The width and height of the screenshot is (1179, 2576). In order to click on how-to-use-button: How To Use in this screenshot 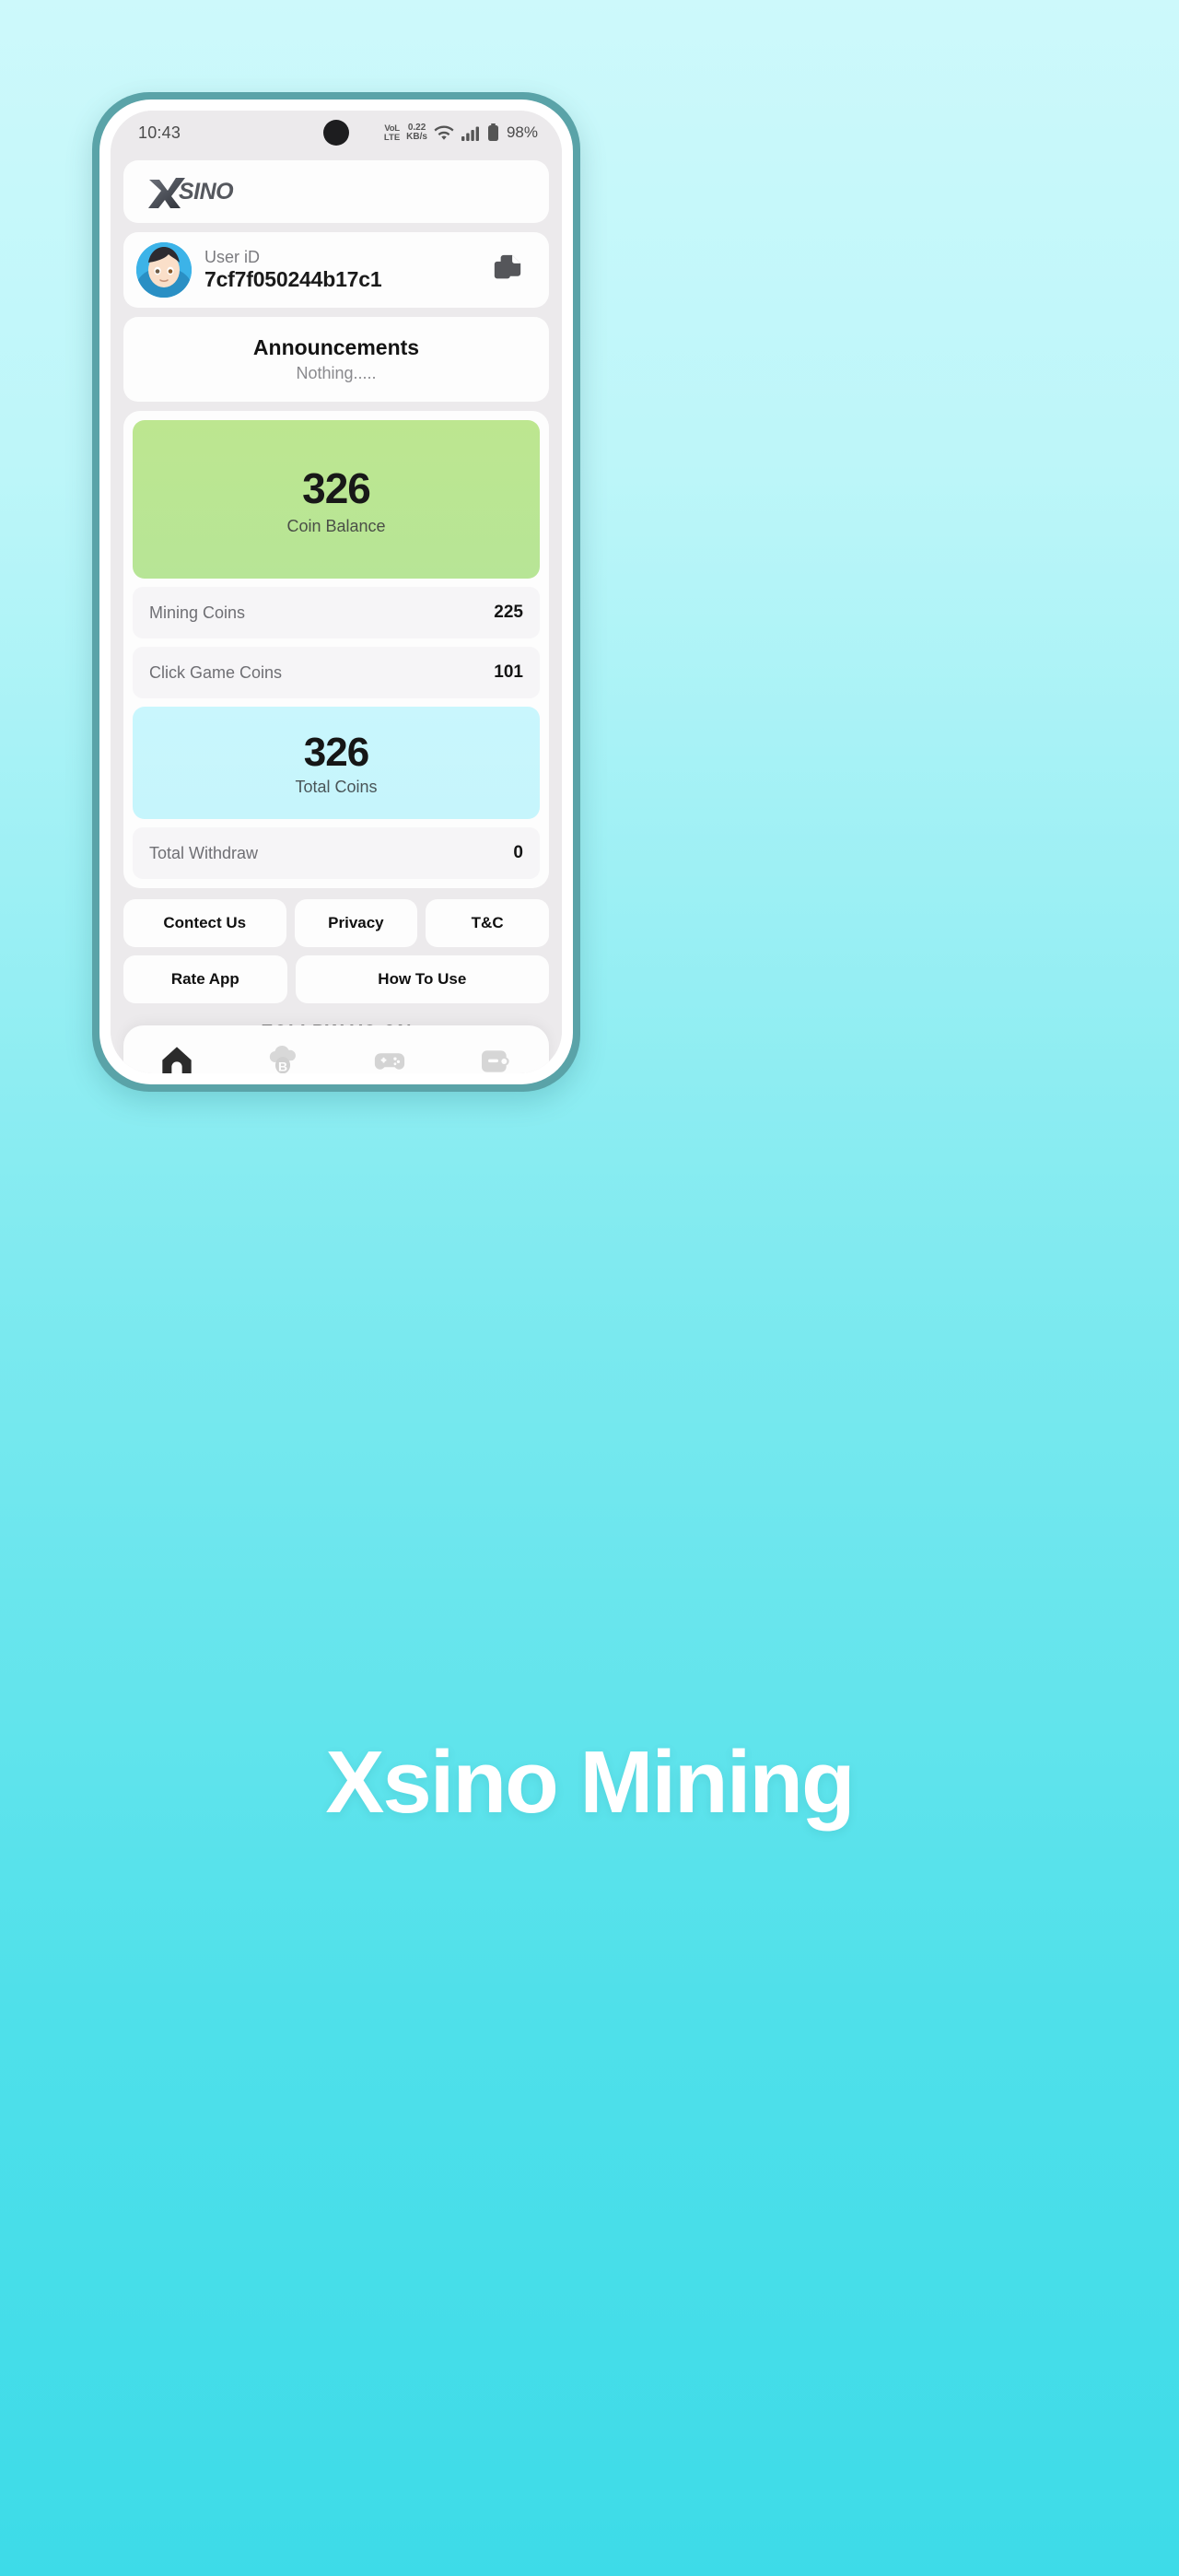, I will do `click(422, 979)`.